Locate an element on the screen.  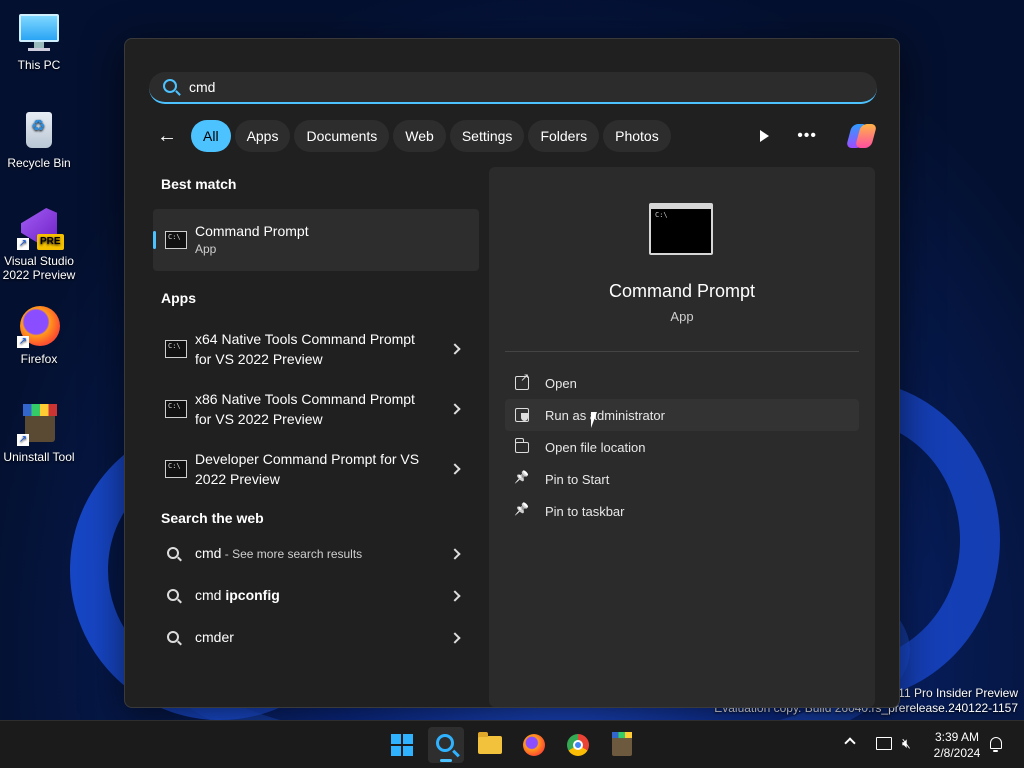
windows-logo-icon is located at coordinates (402, 745).